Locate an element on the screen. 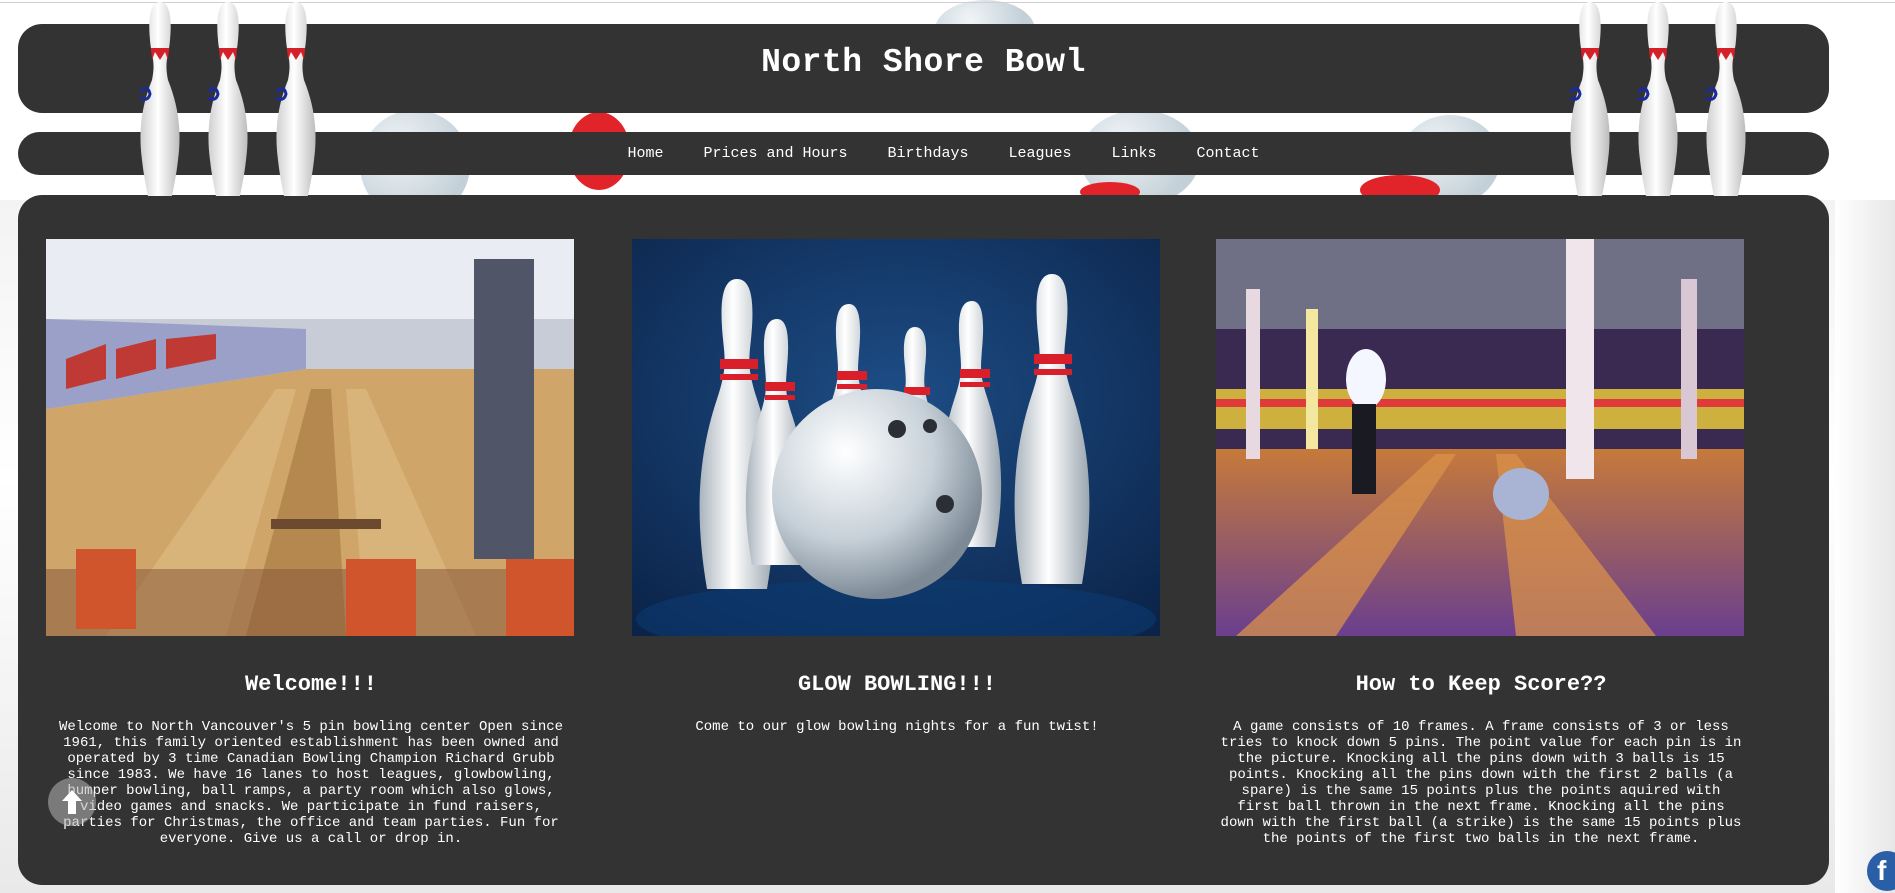 Image resolution: width=1895 pixels, height=893 pixels. nav-link-contact: Contact is located at coordinates (1228, 153).